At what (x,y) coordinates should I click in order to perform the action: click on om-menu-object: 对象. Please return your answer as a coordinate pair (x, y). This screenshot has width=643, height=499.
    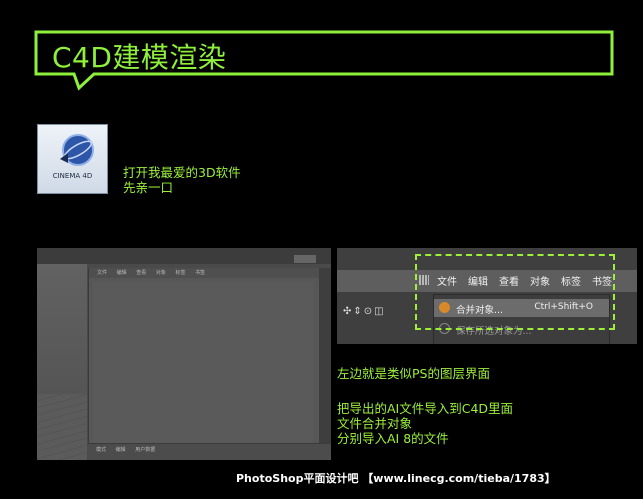
    Looking at the image, I should click on (161, 273).